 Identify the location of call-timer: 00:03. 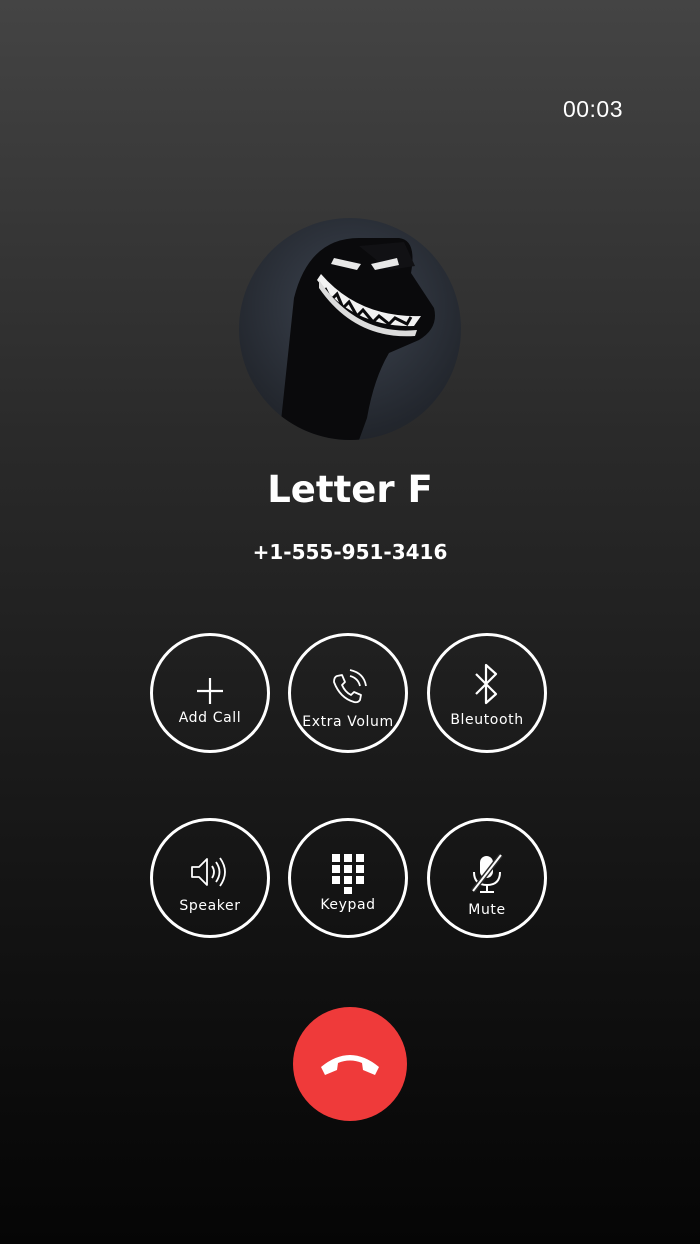
(592, 109).